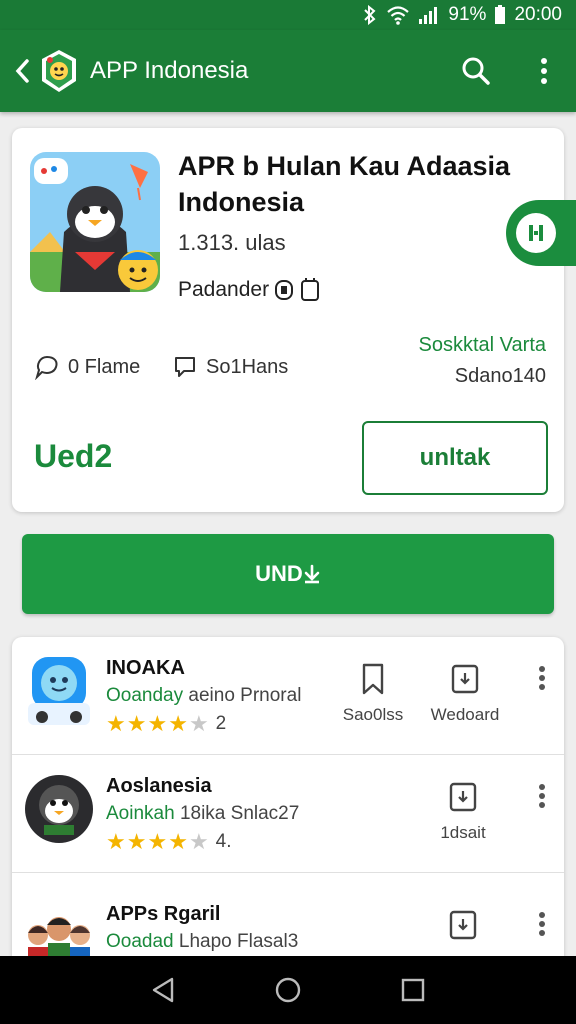  Describe the element at coordinates (185, 367) in the screenshot. I see `comment-icon` at that location.